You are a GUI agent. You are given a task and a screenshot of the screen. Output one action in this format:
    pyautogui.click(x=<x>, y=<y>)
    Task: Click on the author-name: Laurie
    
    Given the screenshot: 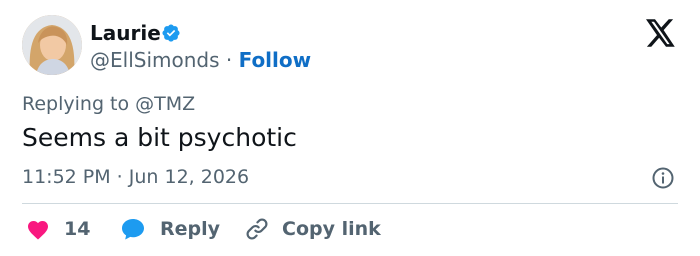 What is the action you would take?
    pyautogui.click(x=125, y=33)
    